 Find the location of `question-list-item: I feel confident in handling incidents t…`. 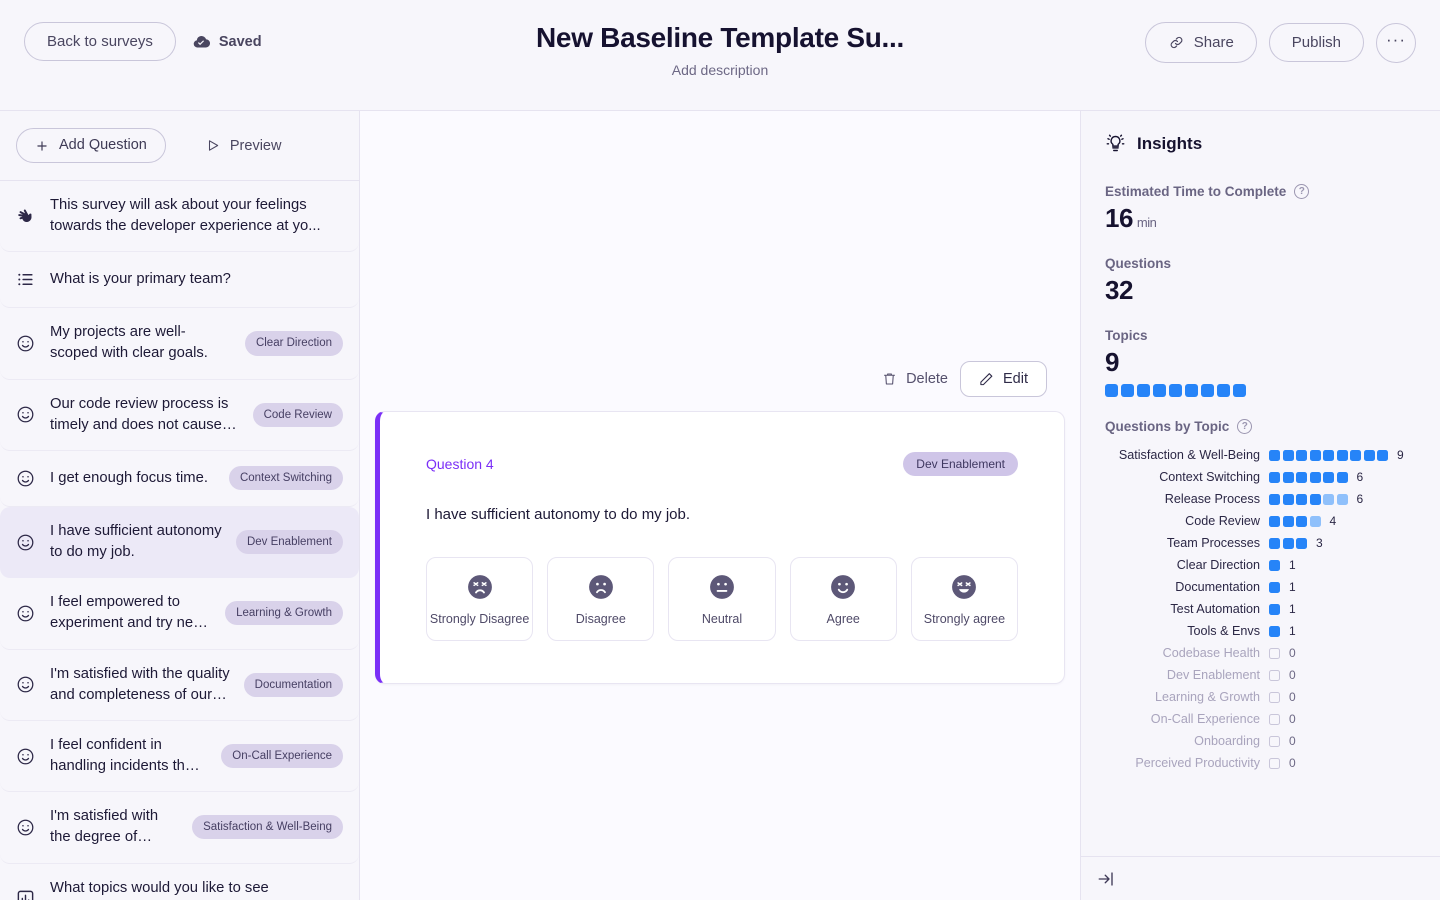

question-list-item: I feel confident in handling incidents t… is located at coordinates (179, 757).